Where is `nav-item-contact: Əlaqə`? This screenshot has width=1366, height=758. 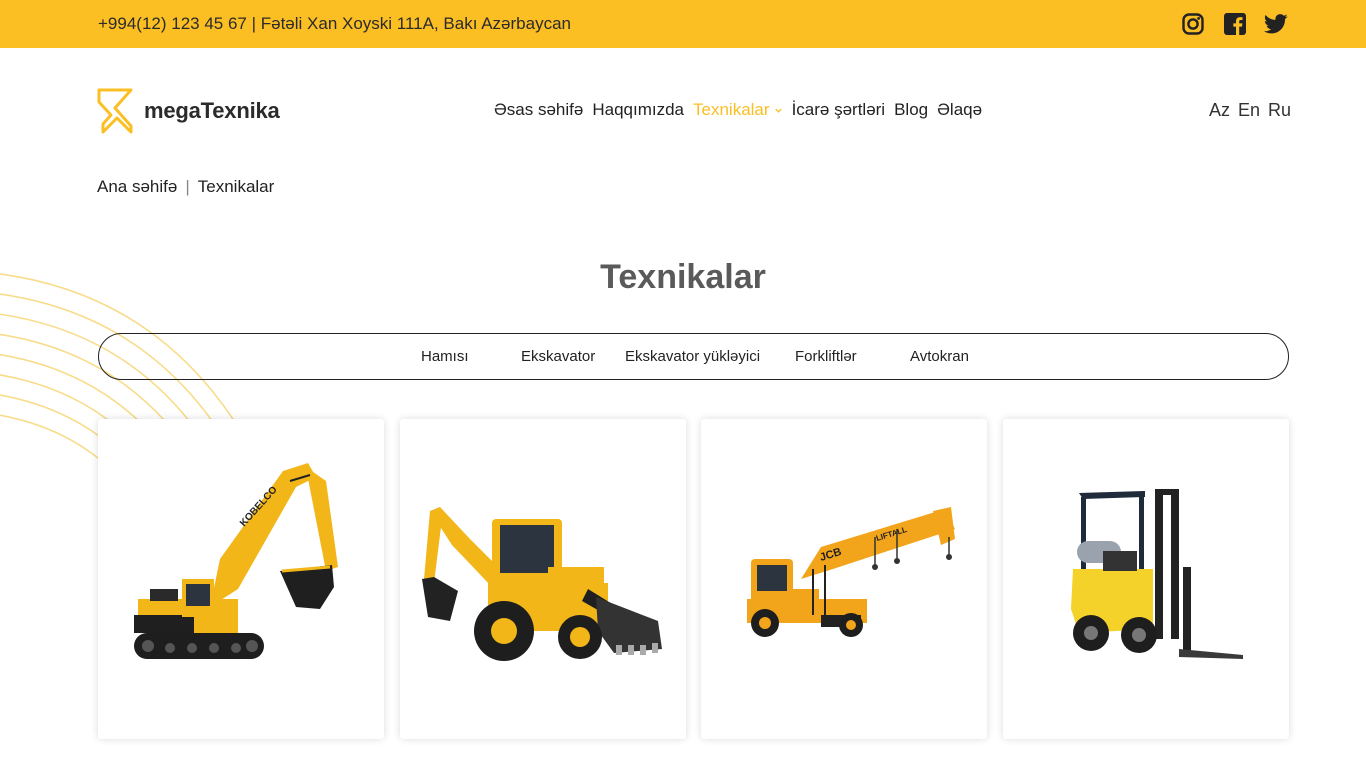
nav-item-contact: Əlaqə is located at coordinates (959, 110).